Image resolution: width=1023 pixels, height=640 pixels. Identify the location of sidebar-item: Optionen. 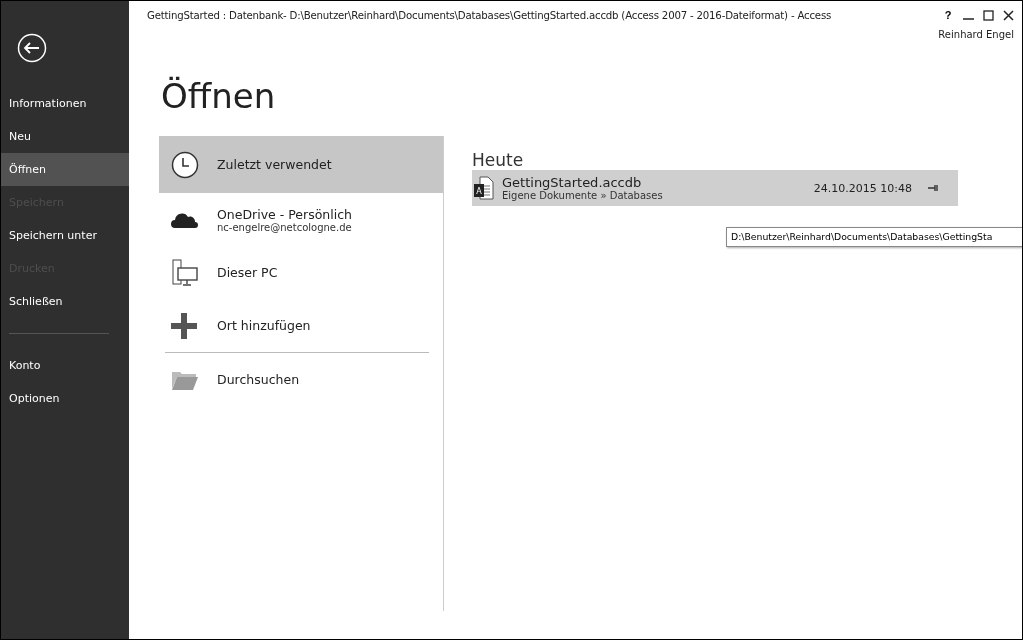
(65, 398).